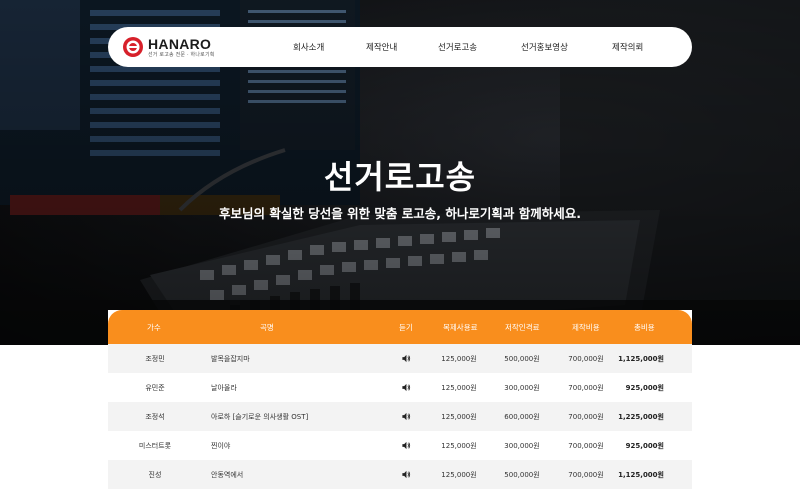 The height and width of the screenshot is (500, 800). What do you see at coordinates (586, 327) in the screenshot?
I see `column-header-production-fee: 제작비용` at bounding box center [586, 327].